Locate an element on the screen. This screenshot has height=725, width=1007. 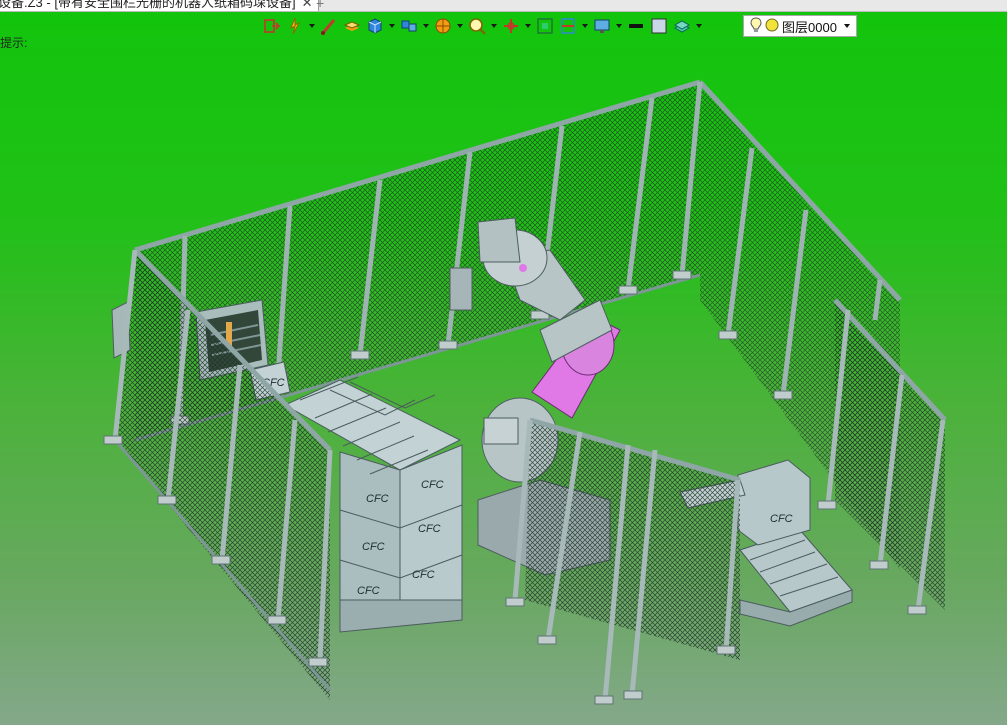
layer-select: 图层0000 is located at coordinates (800, 26).